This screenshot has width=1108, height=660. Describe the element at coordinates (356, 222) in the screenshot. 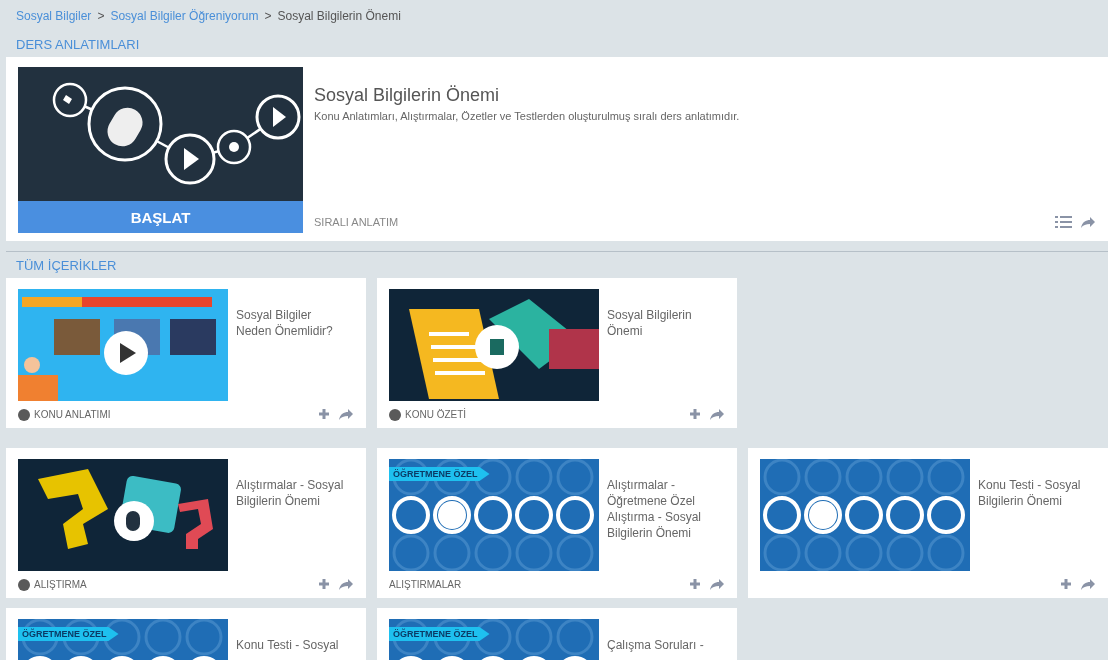

I see `lesson-type-label: SIRALI ANLATIM` at that location.